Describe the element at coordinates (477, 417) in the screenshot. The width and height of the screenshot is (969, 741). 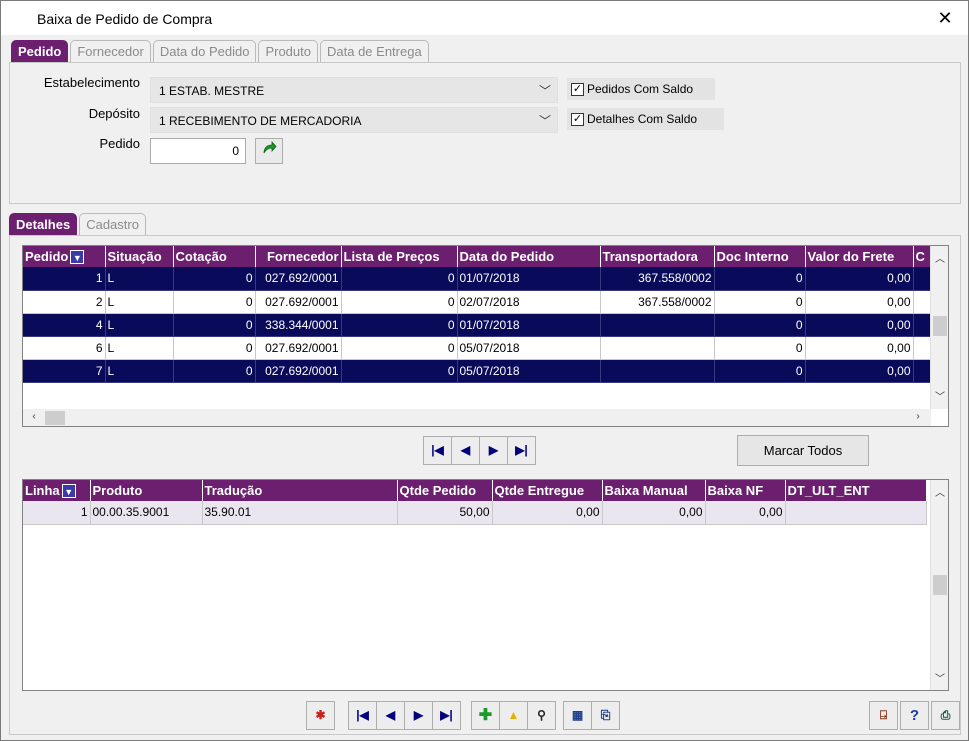
I see `orders-horizontal-scrollbar: ‹ ›` at that location.